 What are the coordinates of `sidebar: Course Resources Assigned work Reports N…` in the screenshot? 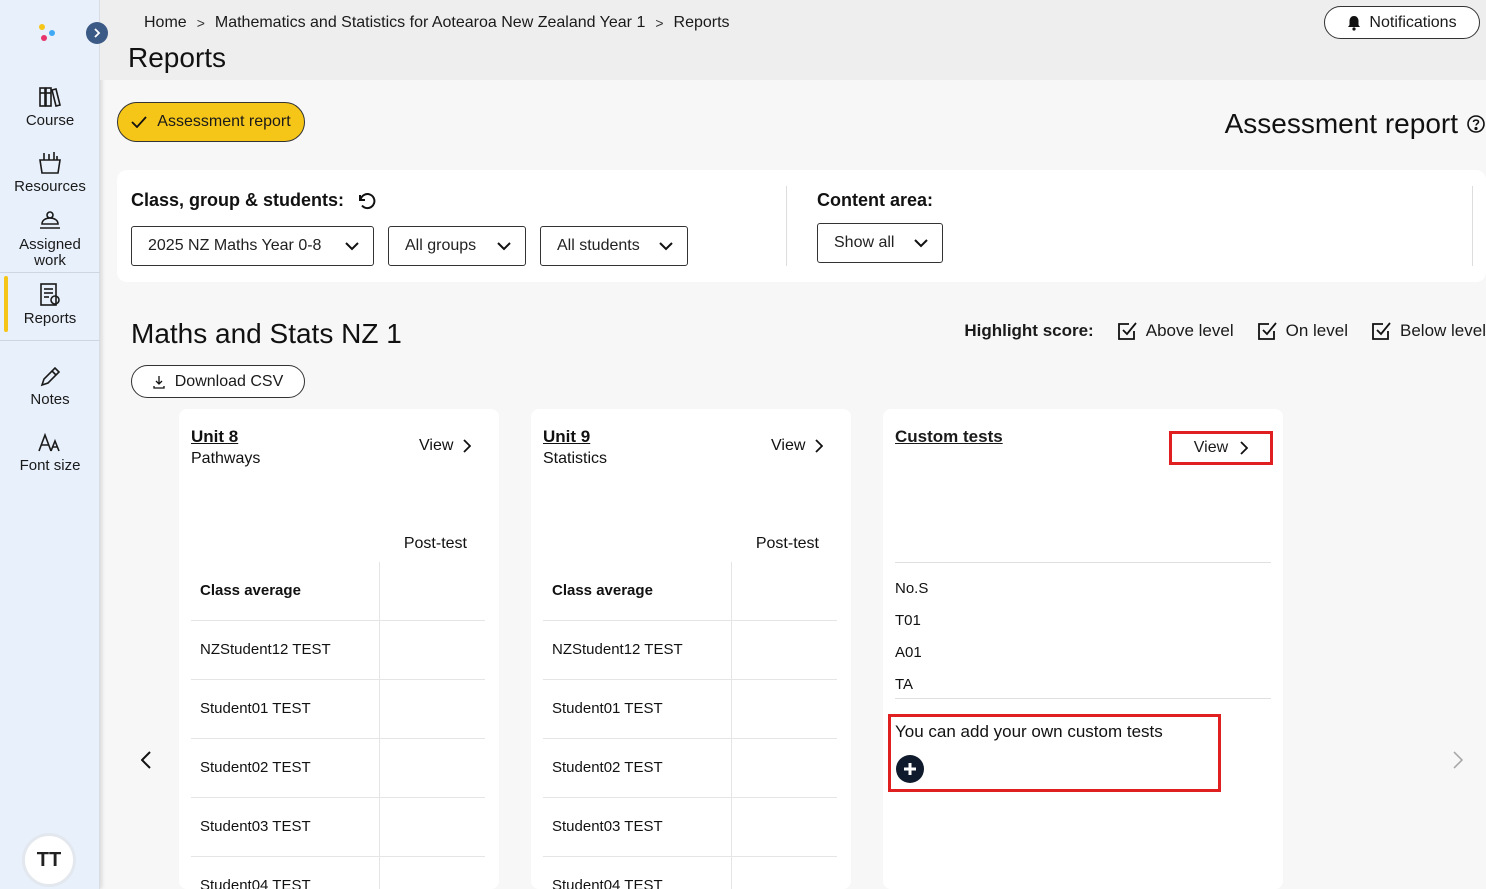 It's located at (50, 444).